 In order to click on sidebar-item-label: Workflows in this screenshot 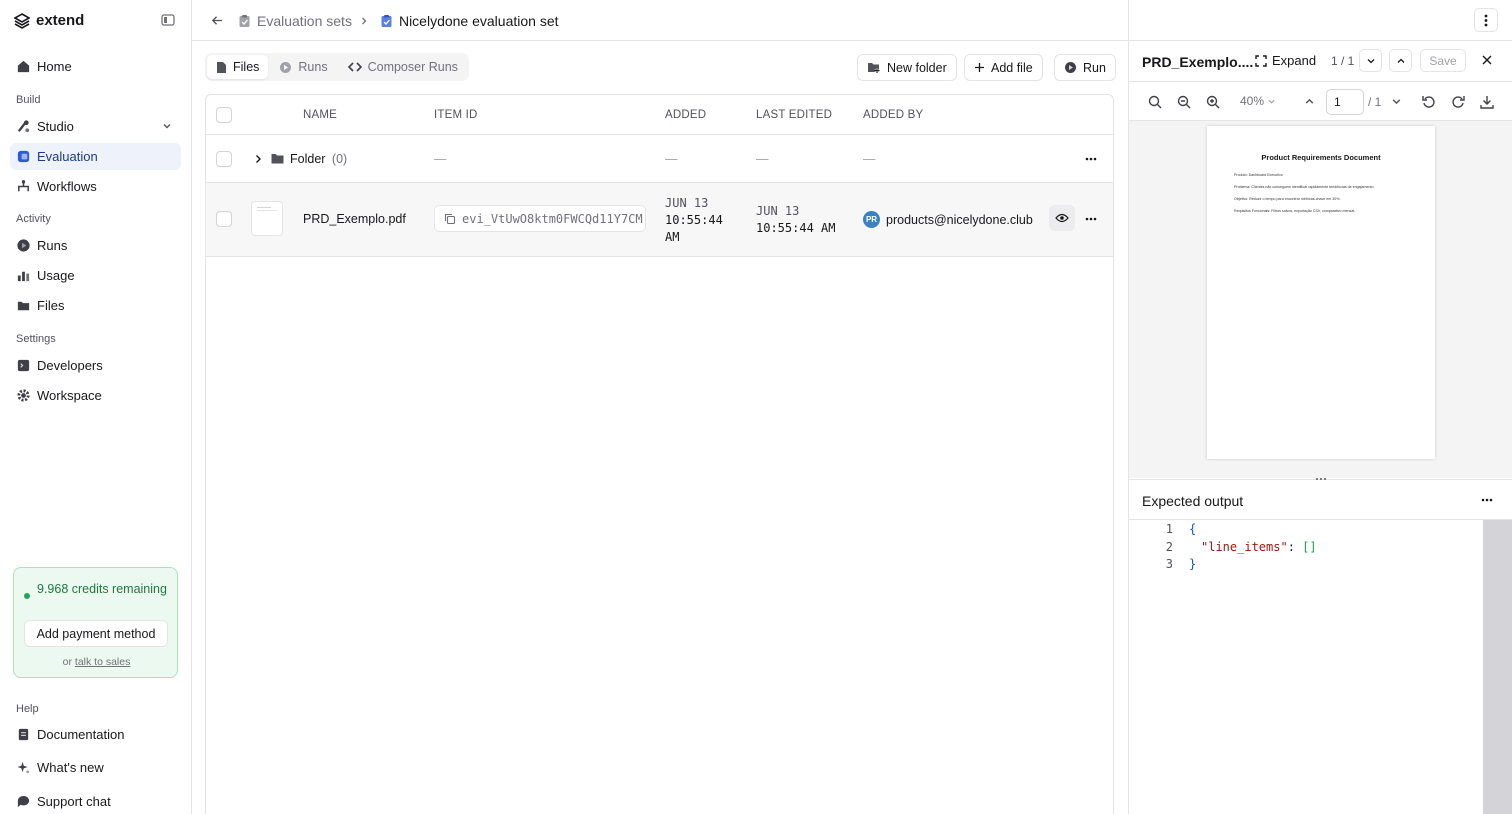, I will do `click(67, 186)`.